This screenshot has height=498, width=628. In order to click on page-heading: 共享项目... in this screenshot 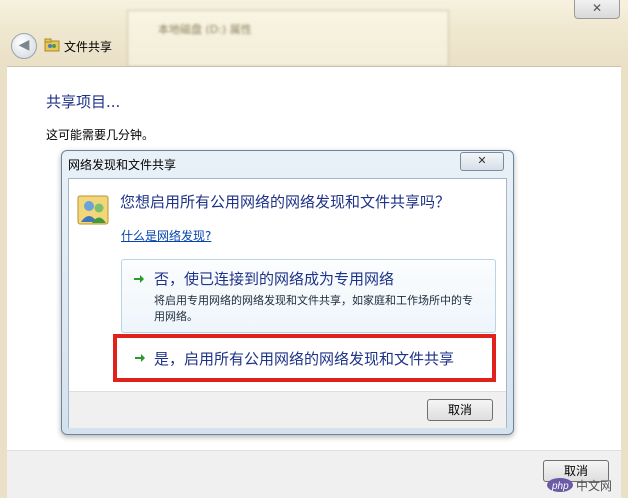, I will do `click(83, 102)`.